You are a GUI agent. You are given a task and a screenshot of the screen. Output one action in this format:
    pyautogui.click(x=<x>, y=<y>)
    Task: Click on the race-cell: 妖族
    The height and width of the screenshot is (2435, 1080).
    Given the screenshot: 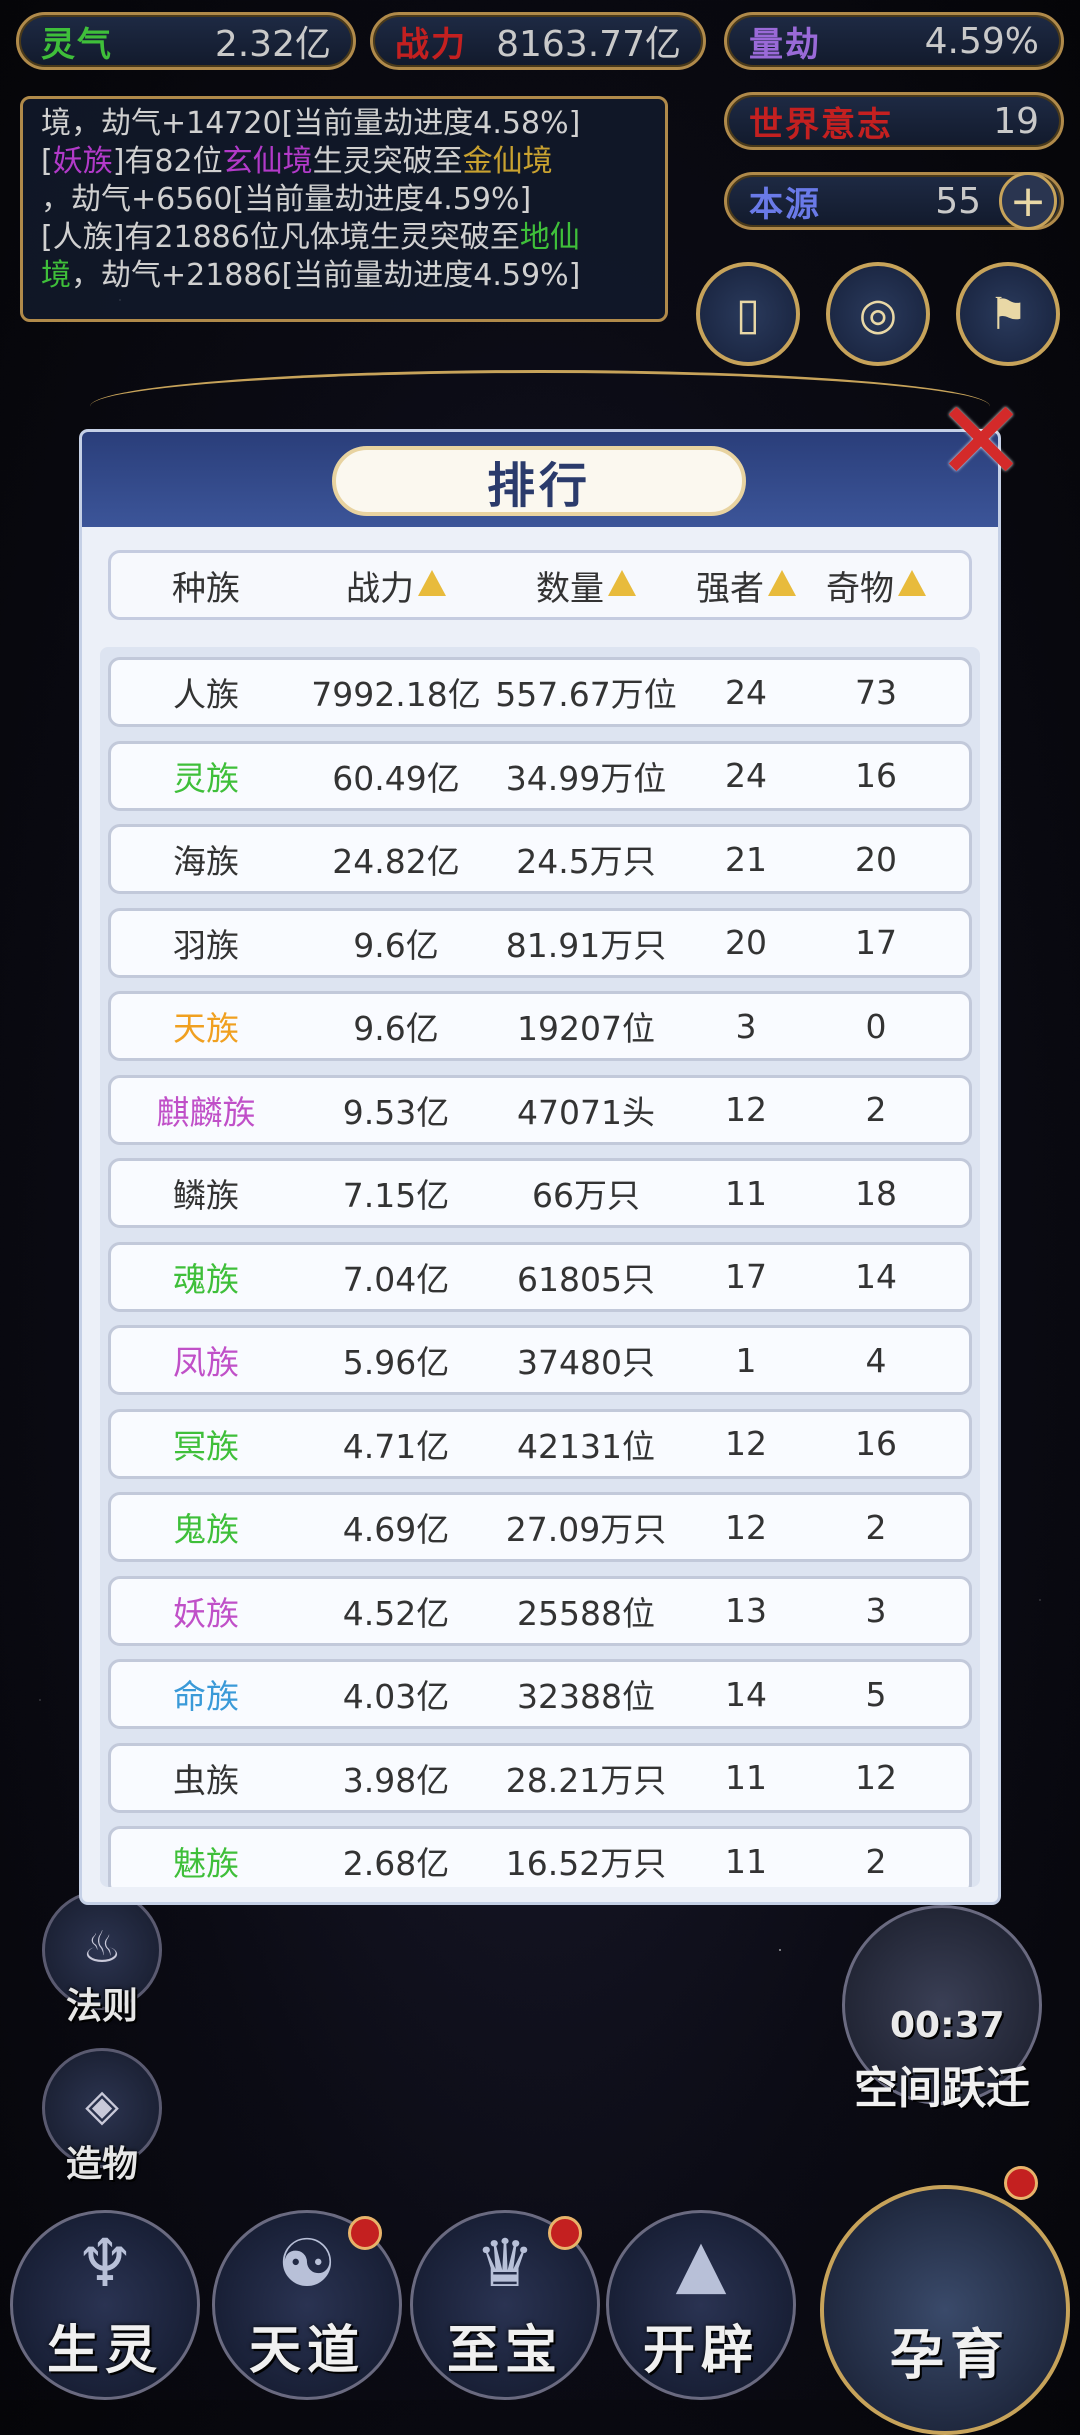 What is the action you would take?
    pyautogui.click(x=206, y=1613)
    